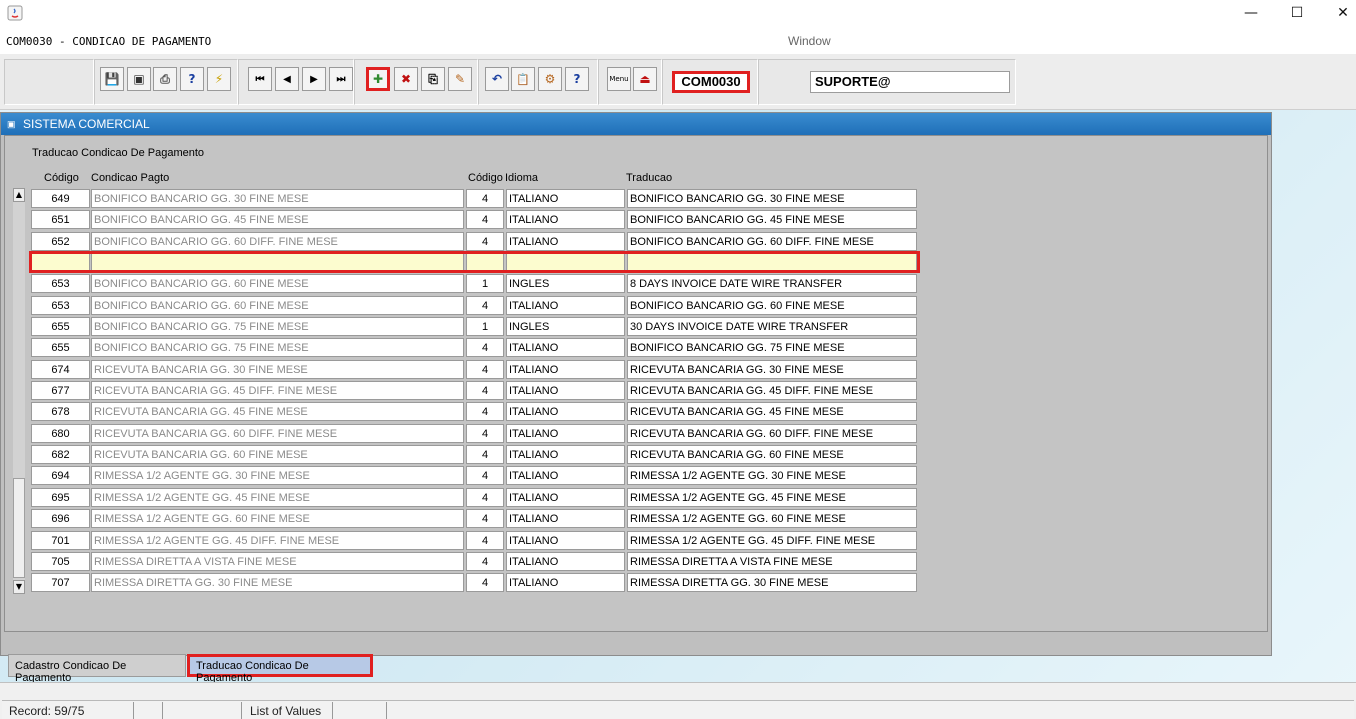  What do you see at coordinates (139, 79) in the screenshot?
I see `print-preview-icon: ▣` at bounding box center [139, 79].